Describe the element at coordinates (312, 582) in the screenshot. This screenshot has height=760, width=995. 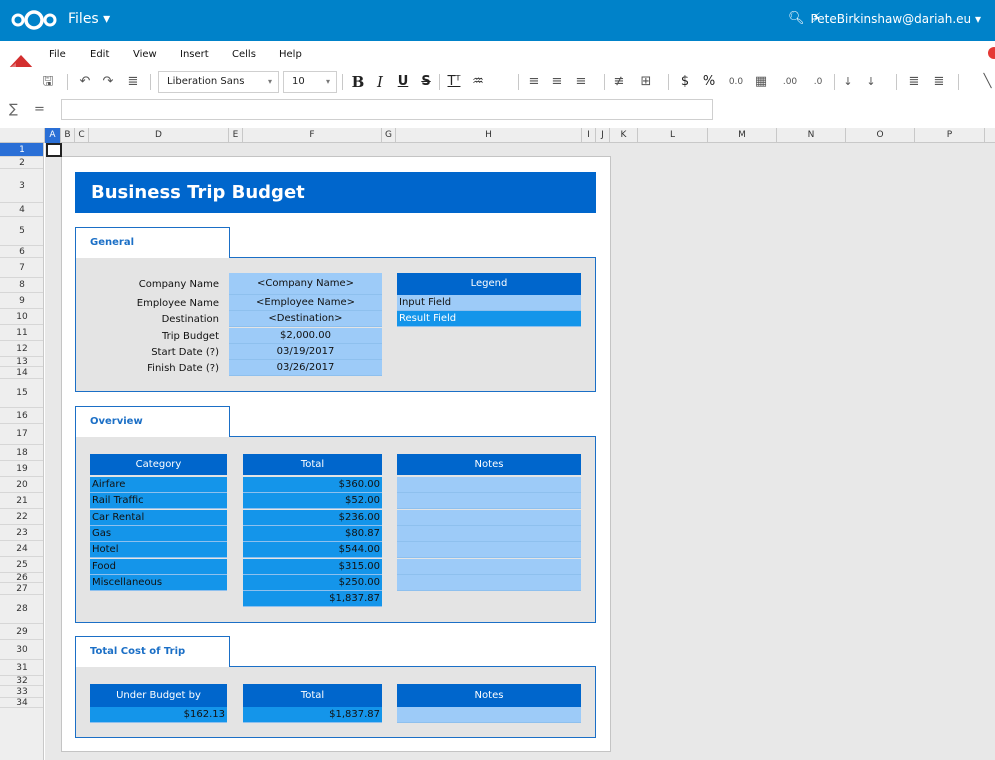
I see `overview-total-cell: $250.00` at that location.